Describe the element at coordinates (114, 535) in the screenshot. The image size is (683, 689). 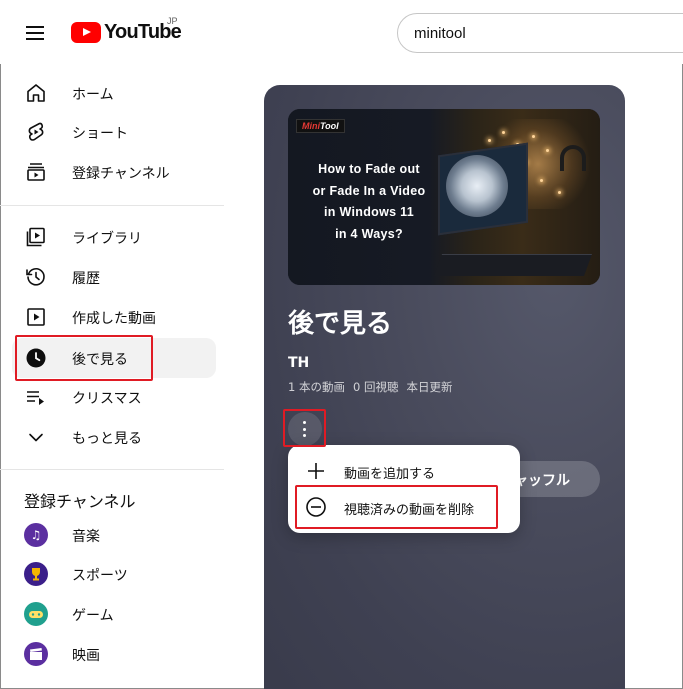
I see `sidebar-channel-music: ♫ 音楽` at that location.